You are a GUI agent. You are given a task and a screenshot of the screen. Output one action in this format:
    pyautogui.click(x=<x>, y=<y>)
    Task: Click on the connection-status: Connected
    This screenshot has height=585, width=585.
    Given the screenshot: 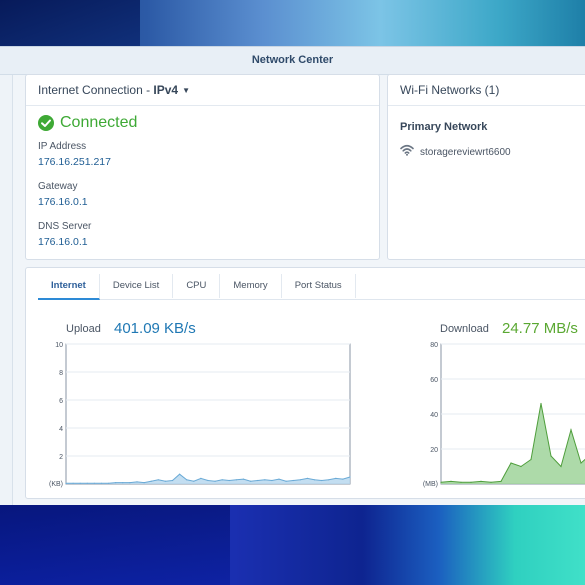 What is the action you would take?
    pyautogui.click(x=87, y=123)
    